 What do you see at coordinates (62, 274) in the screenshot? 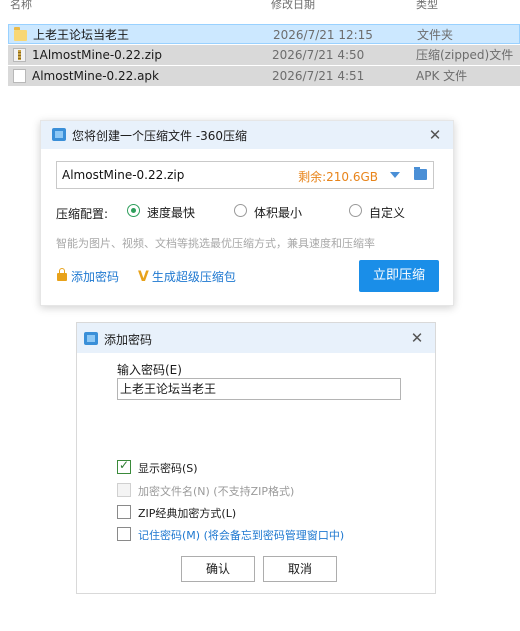
I see `lock-icon` at bounding box center [62, 274].